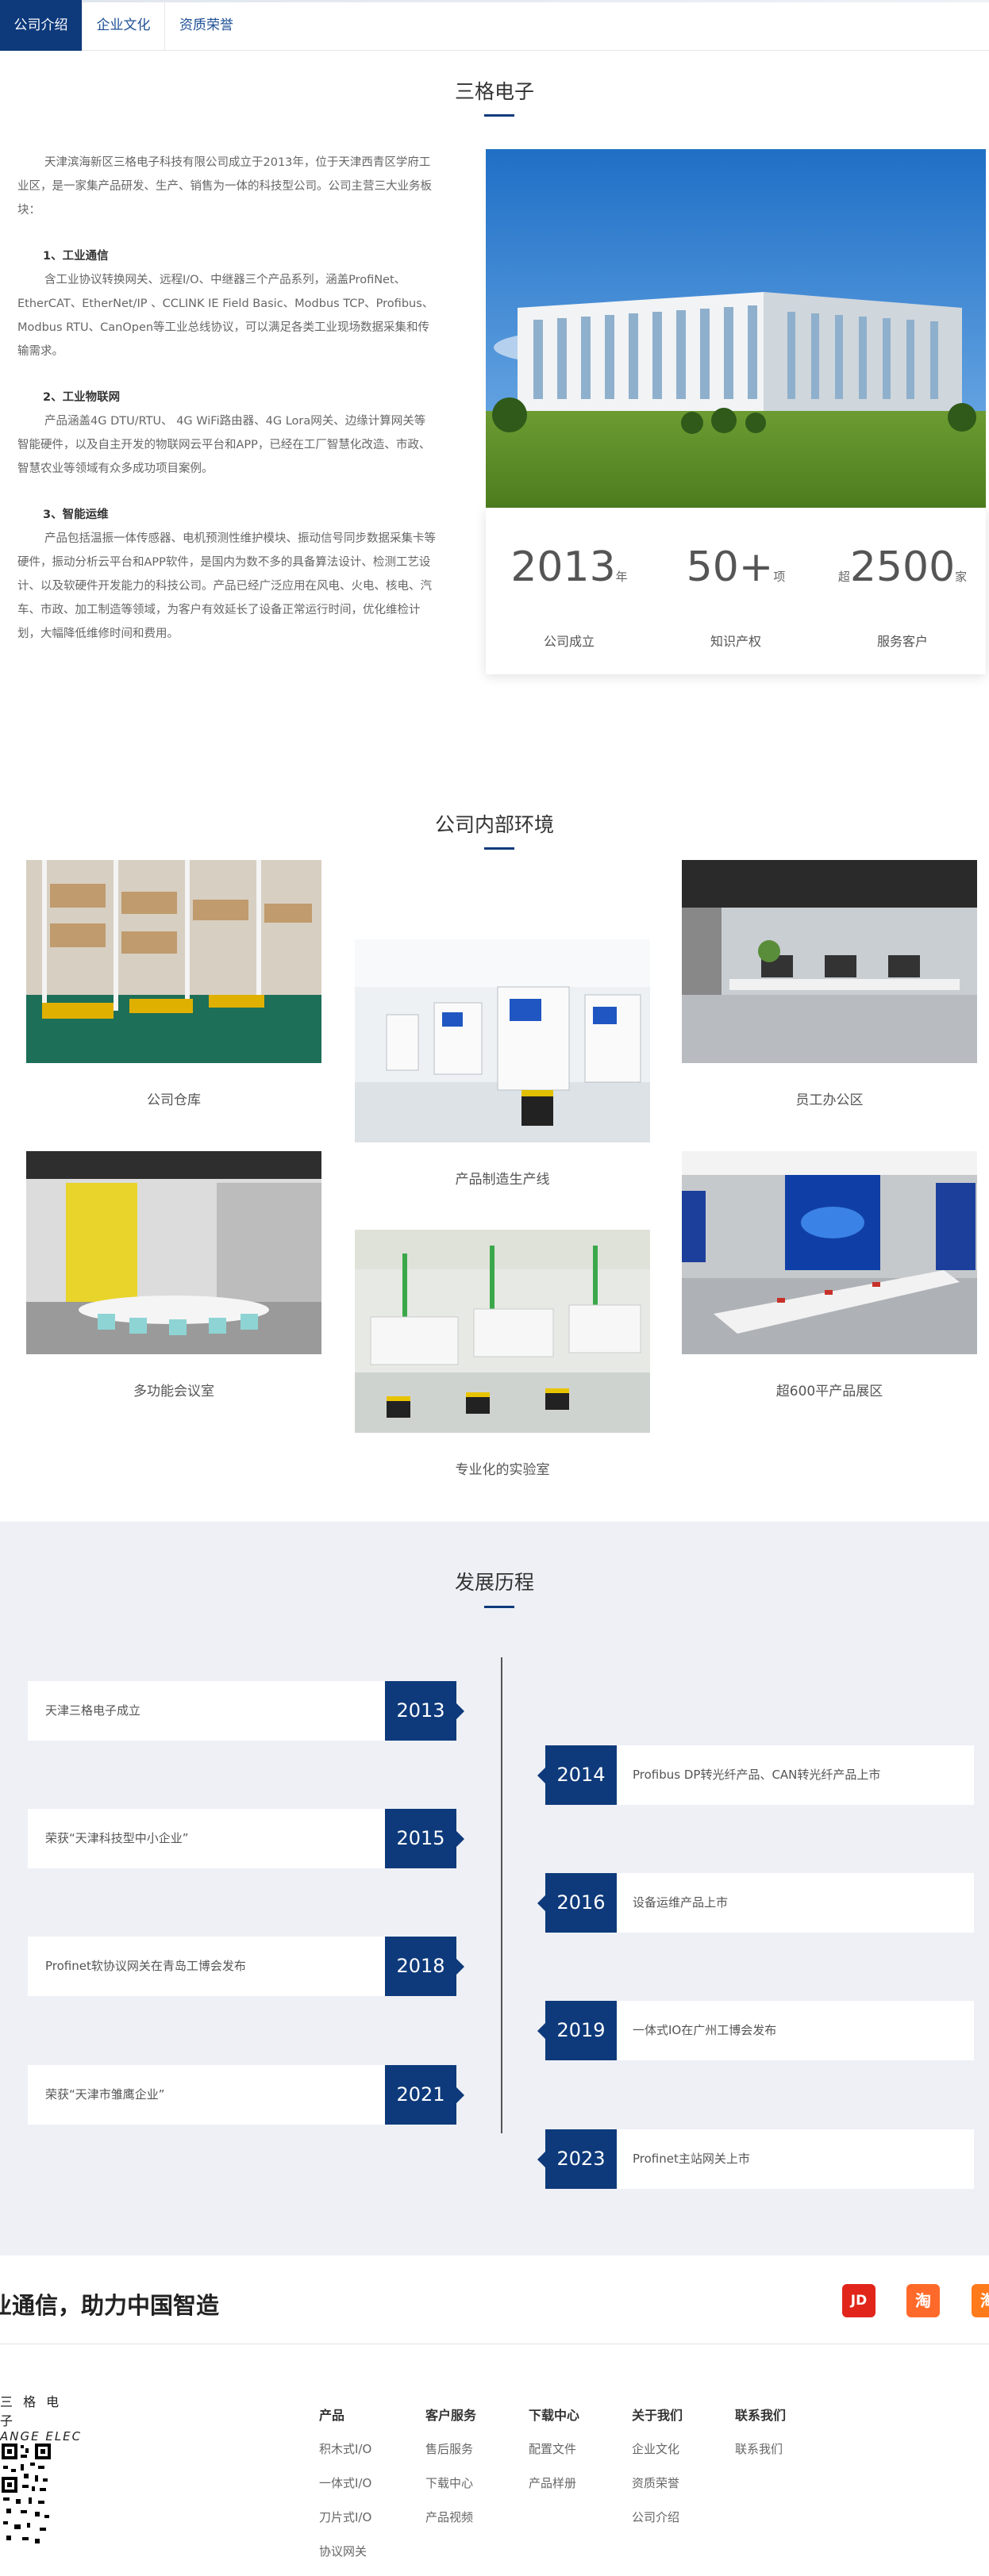  What do you see at coordinates (503, 1470) in the screenshot?
I see `env-caption: 专业化的实验室` at bounding box center [503, 1470].